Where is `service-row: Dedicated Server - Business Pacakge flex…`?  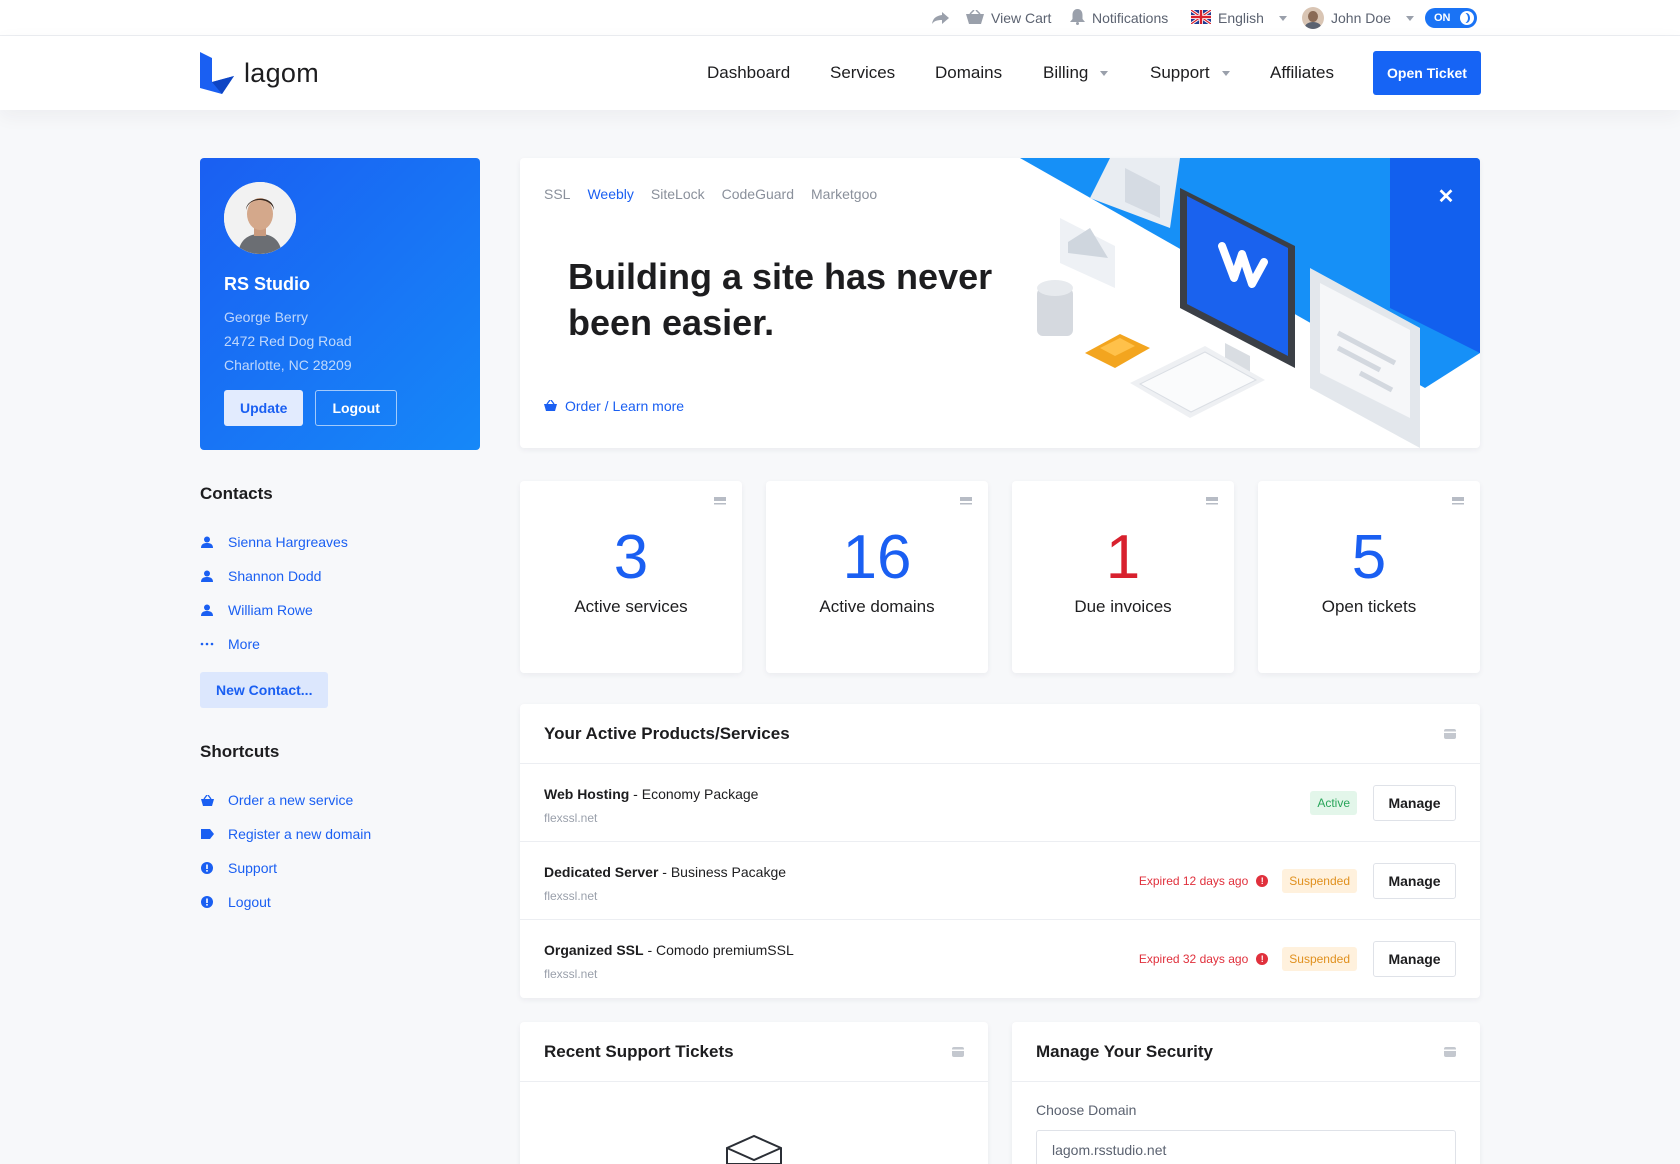
service-row: Dedicated Server - Business Pacakge flex… is located at coordinates (1000, 881).